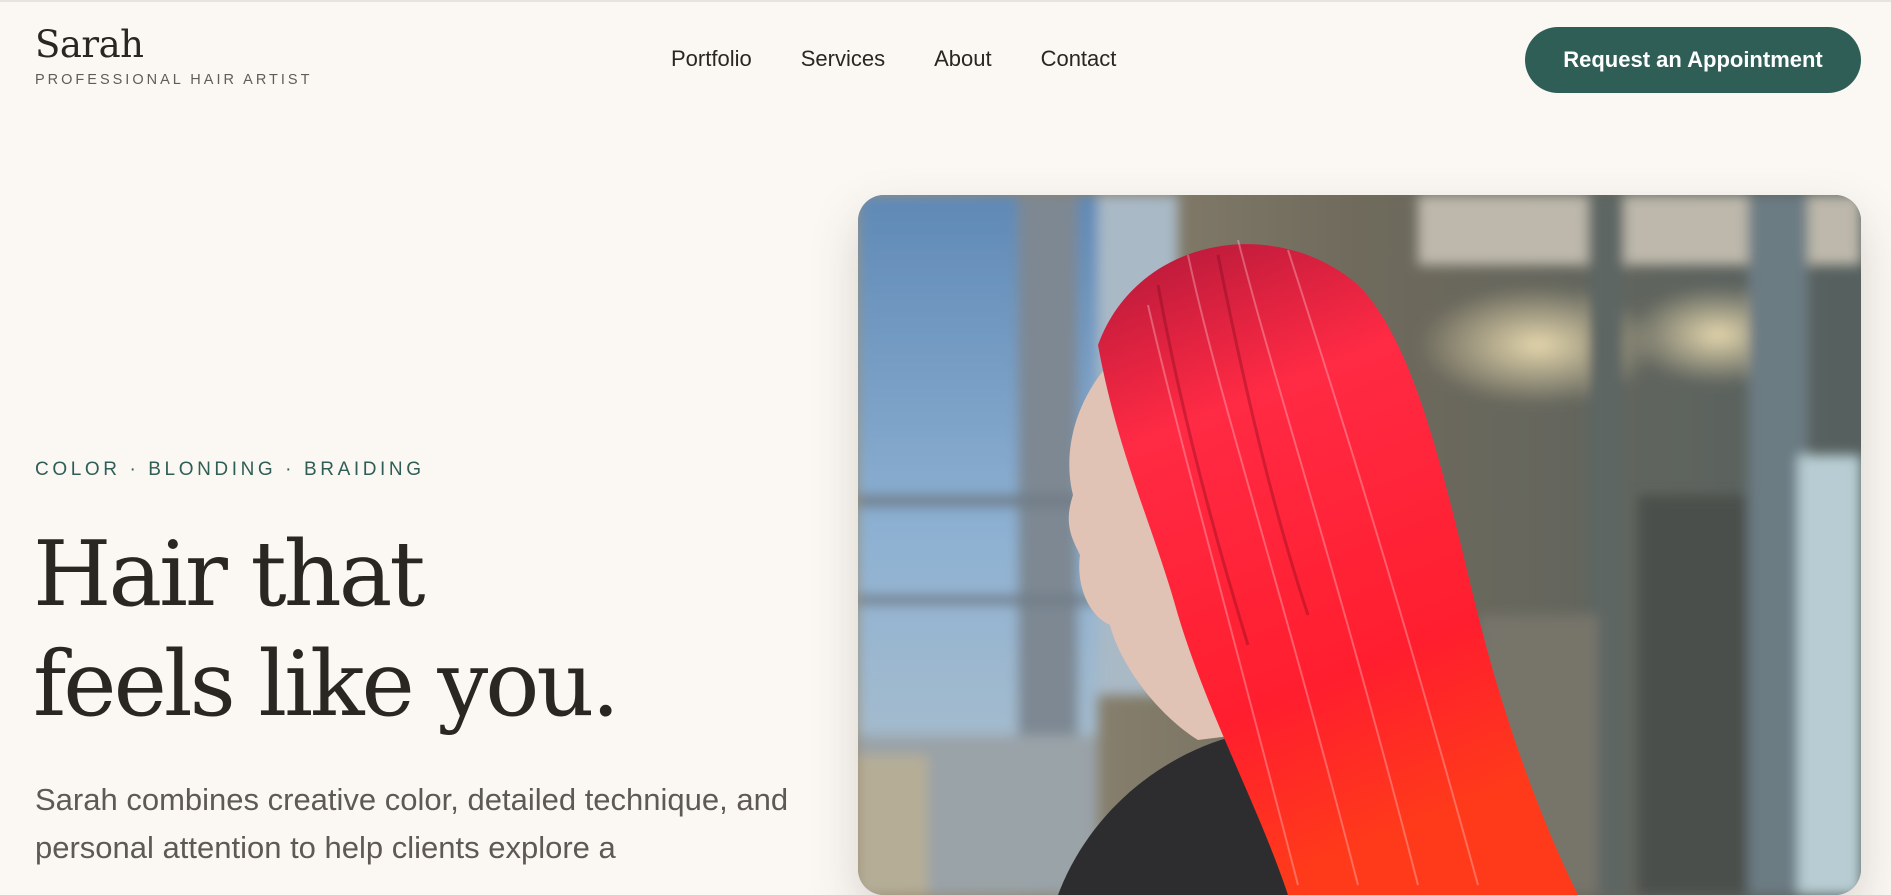 The image size is (1891, 895). What do you see at coordinates (173, 57) in the screenshot?
I see `logo: Sarah PROFESSIONAL HAIR ARTIST` at bounding box center [173, 57].